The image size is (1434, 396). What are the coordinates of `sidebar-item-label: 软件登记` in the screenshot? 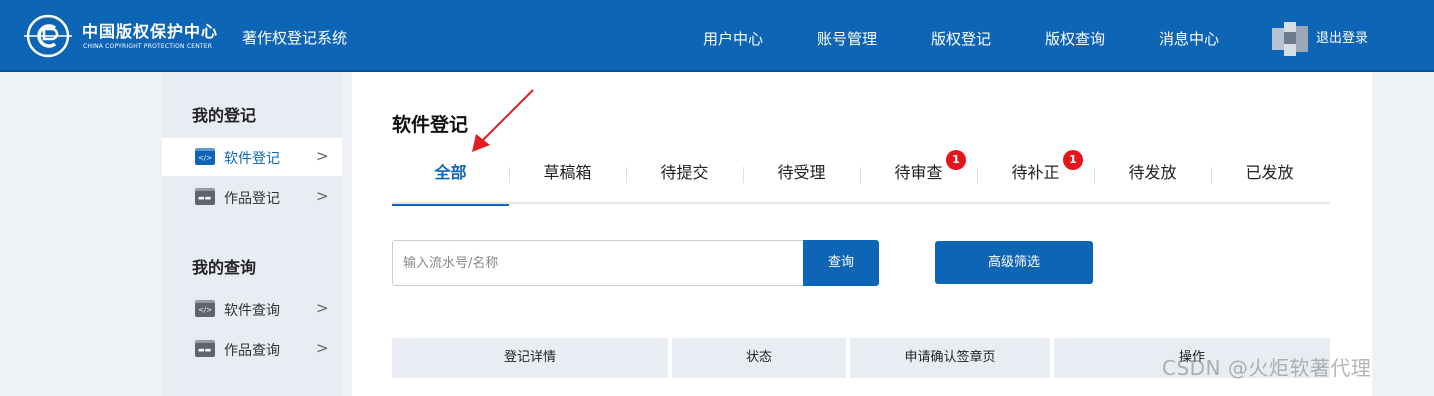 It's located at (252, 159).